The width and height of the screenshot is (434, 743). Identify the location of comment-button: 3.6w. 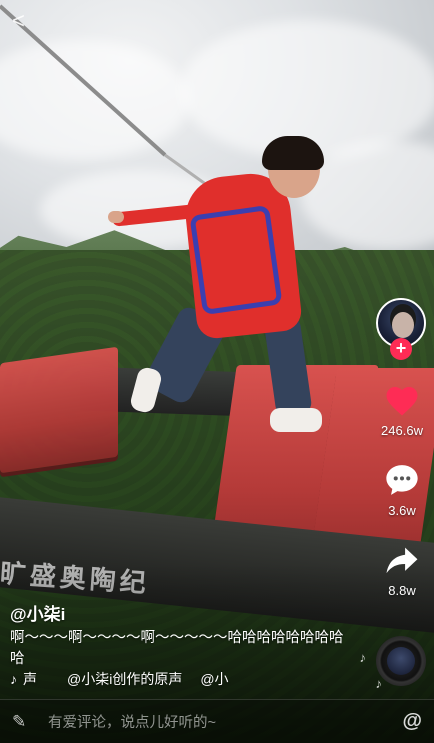
(402, 489).